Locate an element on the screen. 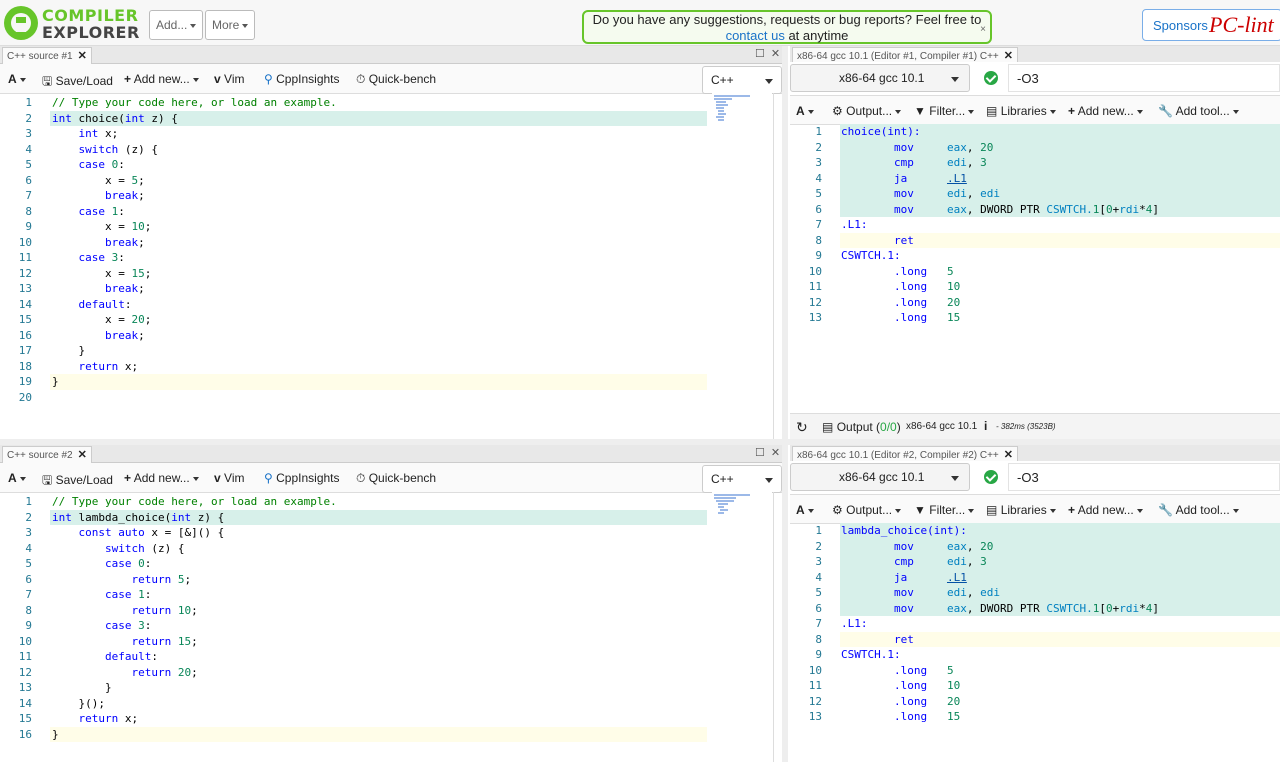 The width and height of the screenshot is (1280, 762). line-text: break; is located at coordinates (124, 242).